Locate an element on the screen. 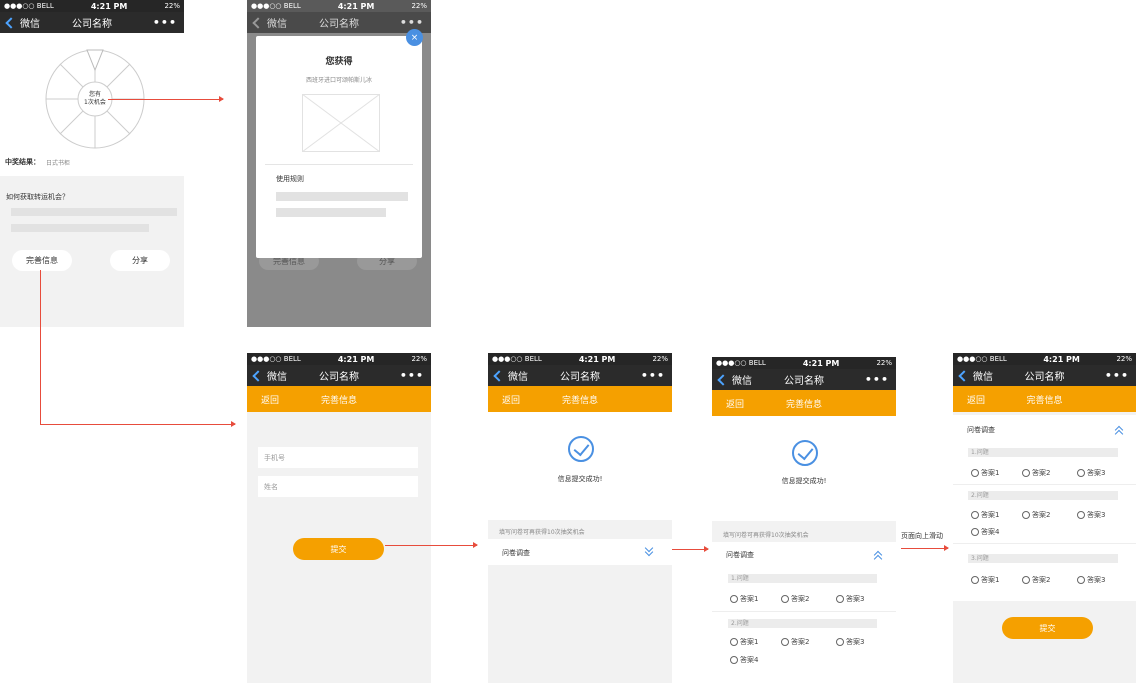 The height and width of the screenshot is (685, 1136). phone-input: 手机号 is located at coordinates (338, 457).